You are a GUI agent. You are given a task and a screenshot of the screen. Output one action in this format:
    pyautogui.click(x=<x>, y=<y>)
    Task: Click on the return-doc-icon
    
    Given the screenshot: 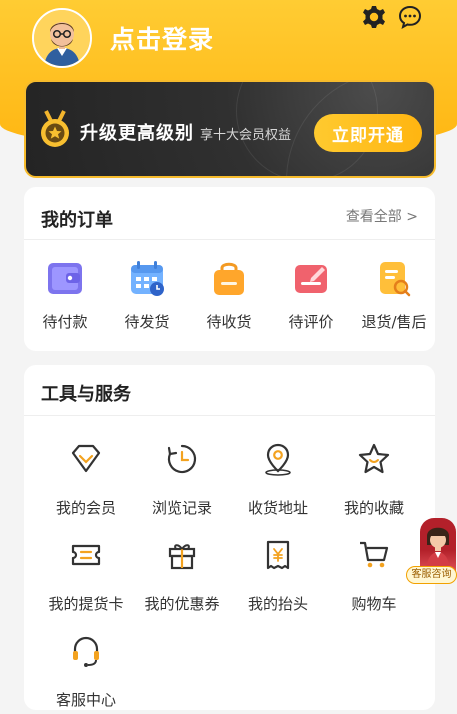 What is the action you would take?
    pyautogui.click(x=395, y=279)
    